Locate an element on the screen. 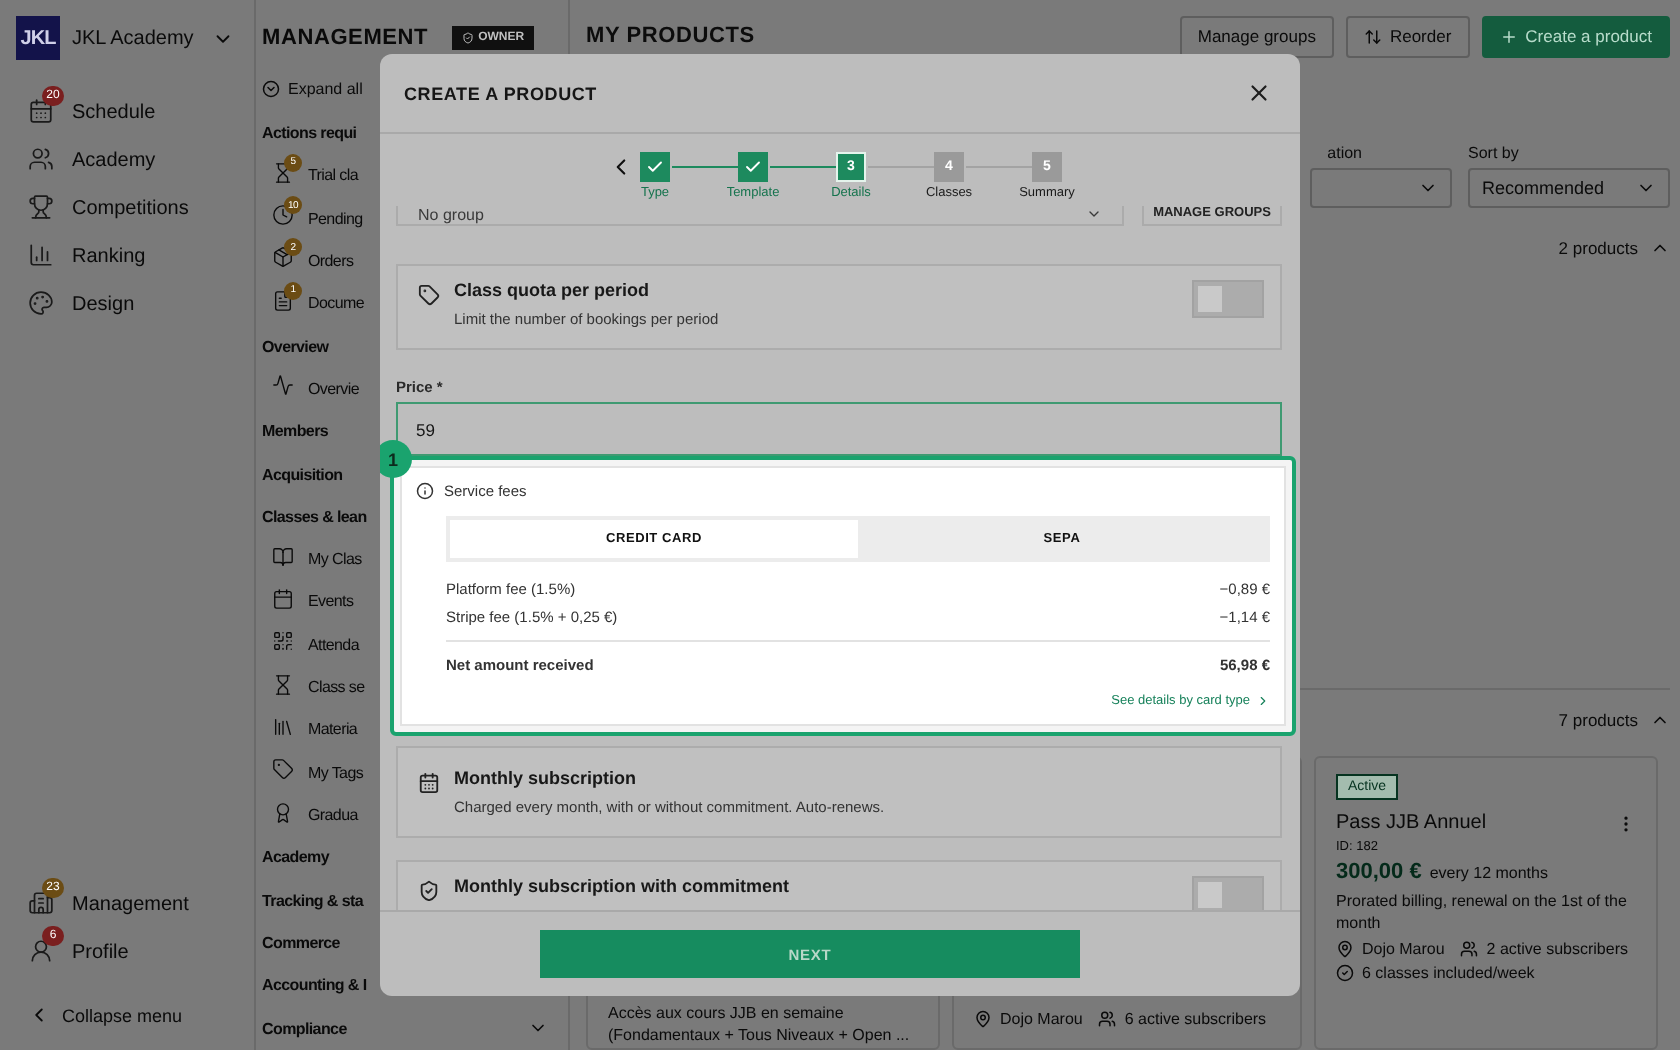 The height and width of the screenshot is (1050, 1680). billing-period: every 12 months is located at coordinates (1488, 873).